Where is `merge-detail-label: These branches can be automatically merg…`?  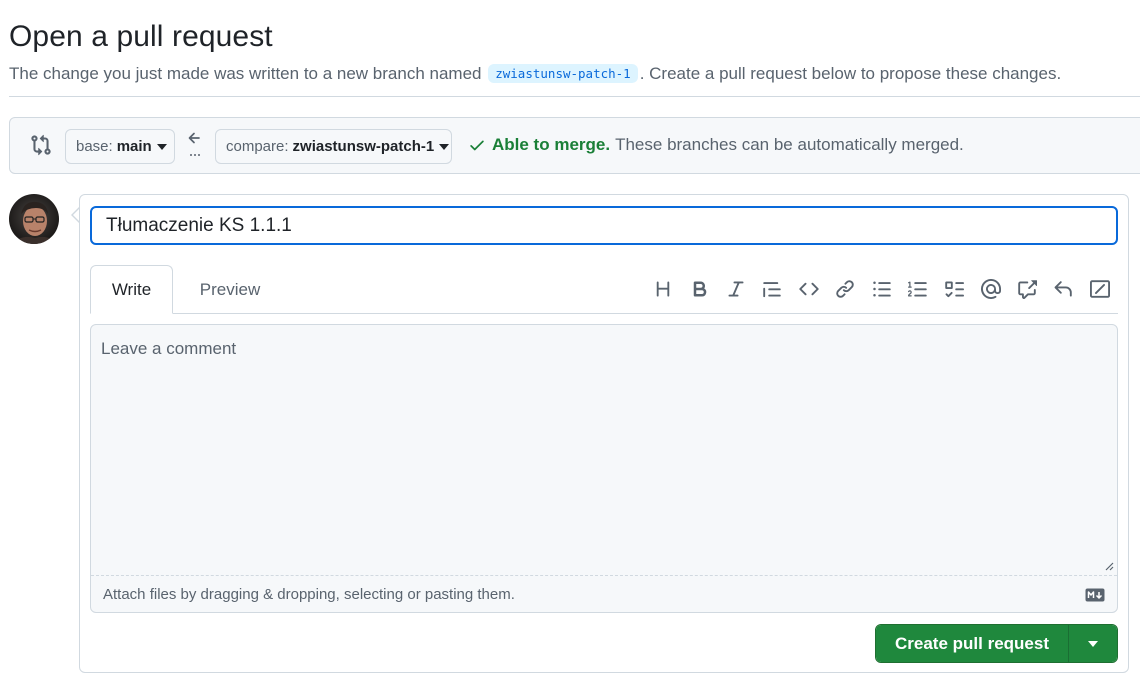 merge-detail-label: These branches can be automatically merg… is located at coordinates (789, 144).